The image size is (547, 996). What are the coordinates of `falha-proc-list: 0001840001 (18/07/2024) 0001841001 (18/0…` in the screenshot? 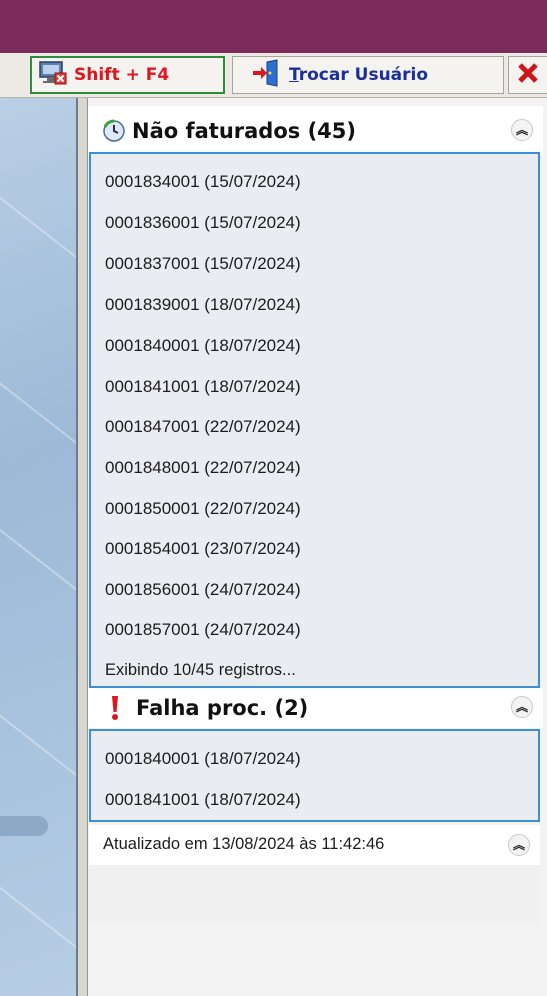 It's located at (314, 775).